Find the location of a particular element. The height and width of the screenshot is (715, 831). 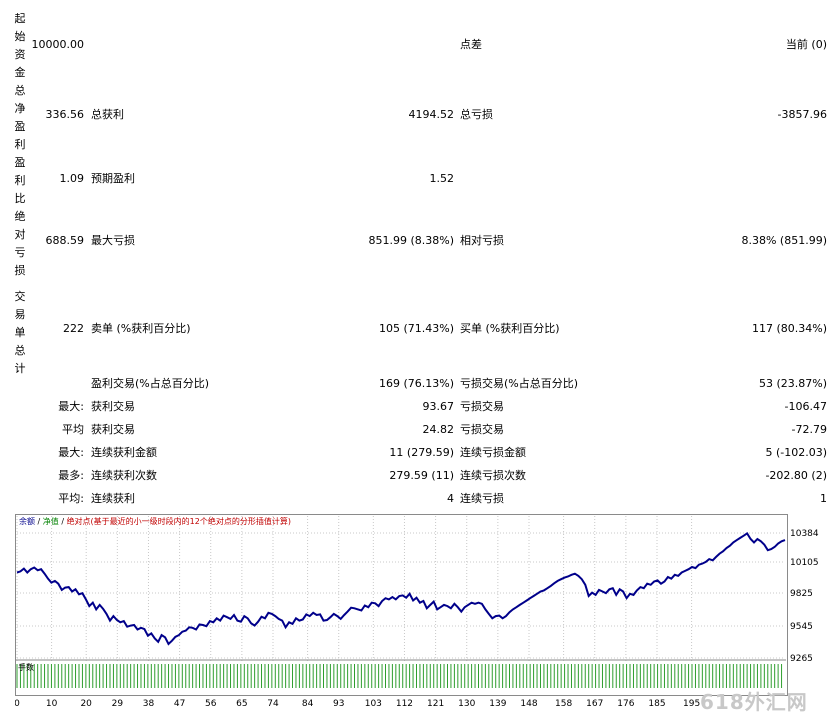

row-value: 当前 (0) is located at coordinates (806, 44).